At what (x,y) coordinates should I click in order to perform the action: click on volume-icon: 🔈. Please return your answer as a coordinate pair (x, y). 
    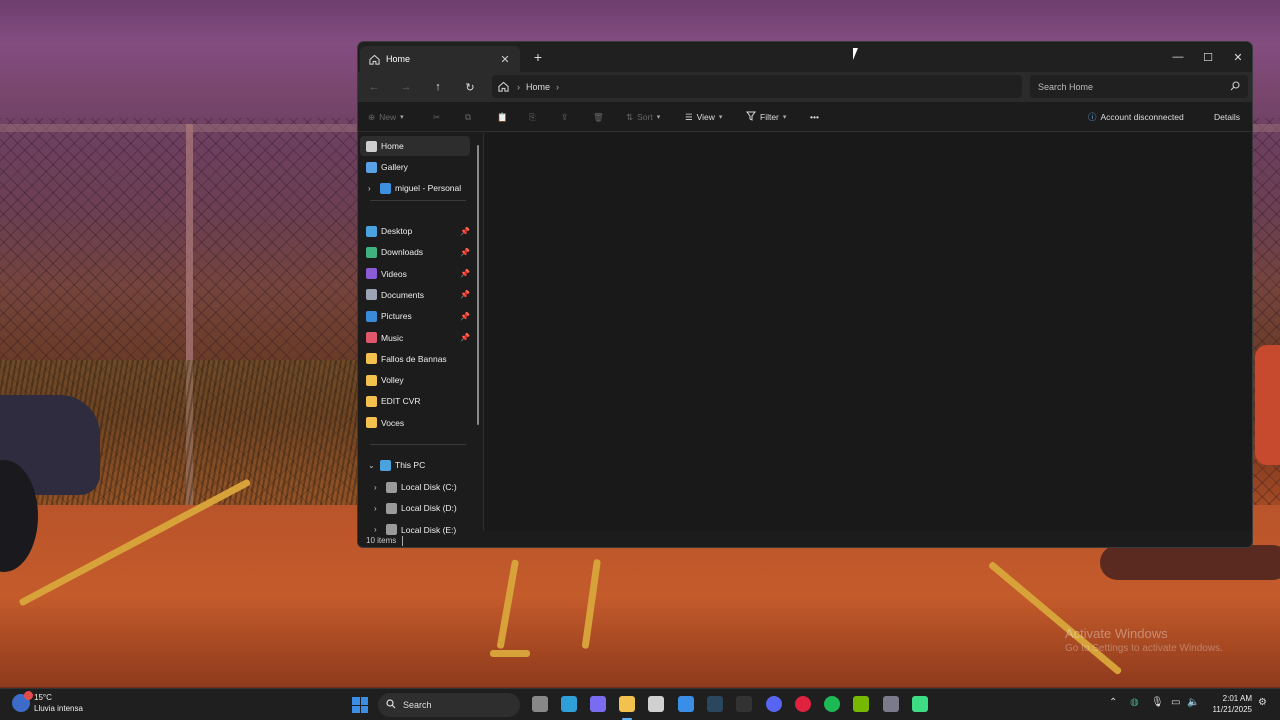
    Looking at the image, I should click on (1193, 702).